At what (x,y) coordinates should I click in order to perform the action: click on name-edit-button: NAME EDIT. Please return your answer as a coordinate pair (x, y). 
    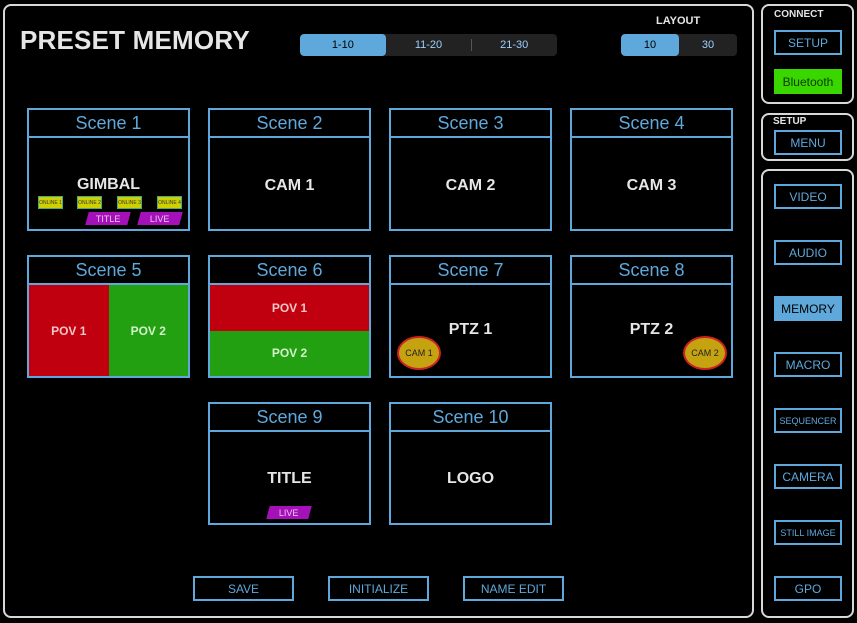
    Looking at the image, I should click on (513, 588).